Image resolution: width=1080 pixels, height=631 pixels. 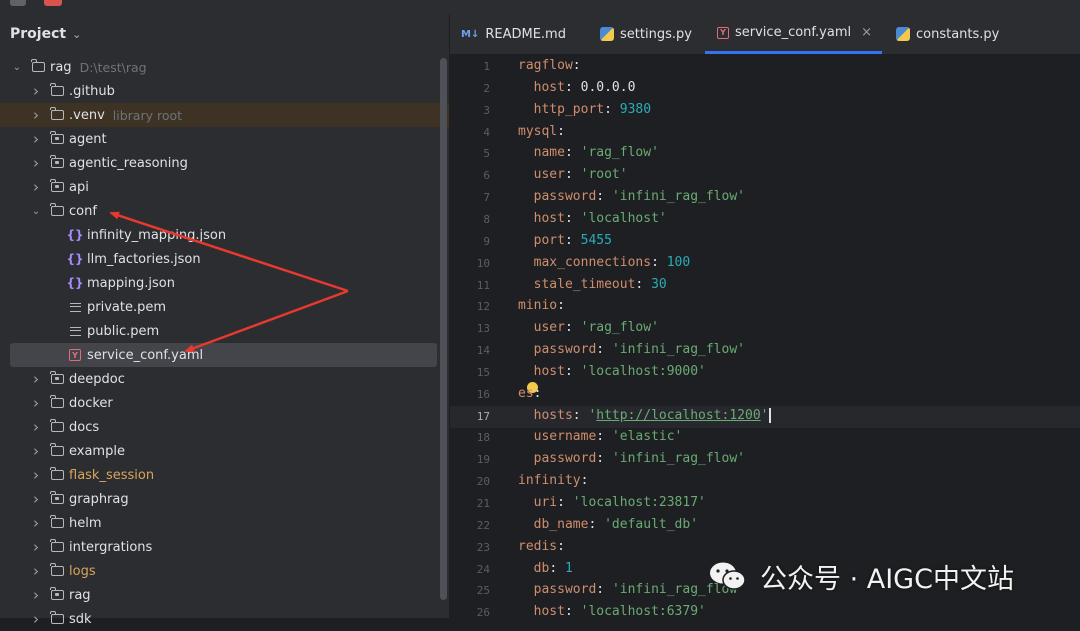 I want to click on tab-label: README.md, so click(x=525, y=34).